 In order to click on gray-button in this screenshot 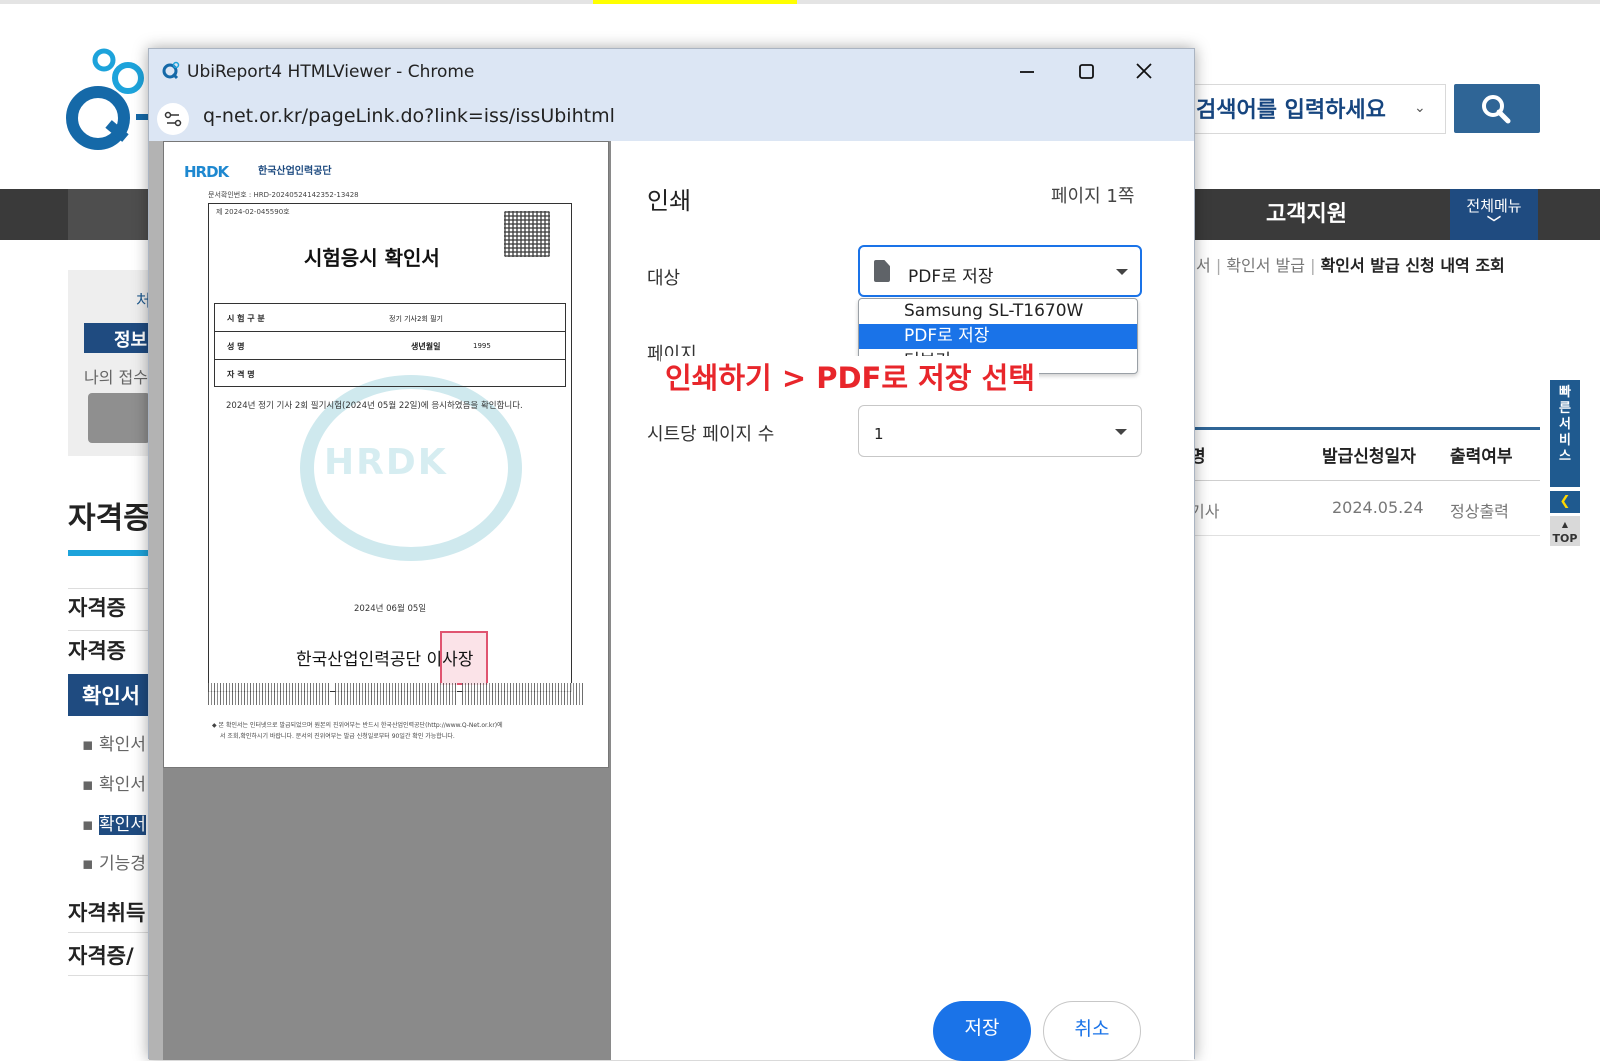, I will do `click(119, 418)`.